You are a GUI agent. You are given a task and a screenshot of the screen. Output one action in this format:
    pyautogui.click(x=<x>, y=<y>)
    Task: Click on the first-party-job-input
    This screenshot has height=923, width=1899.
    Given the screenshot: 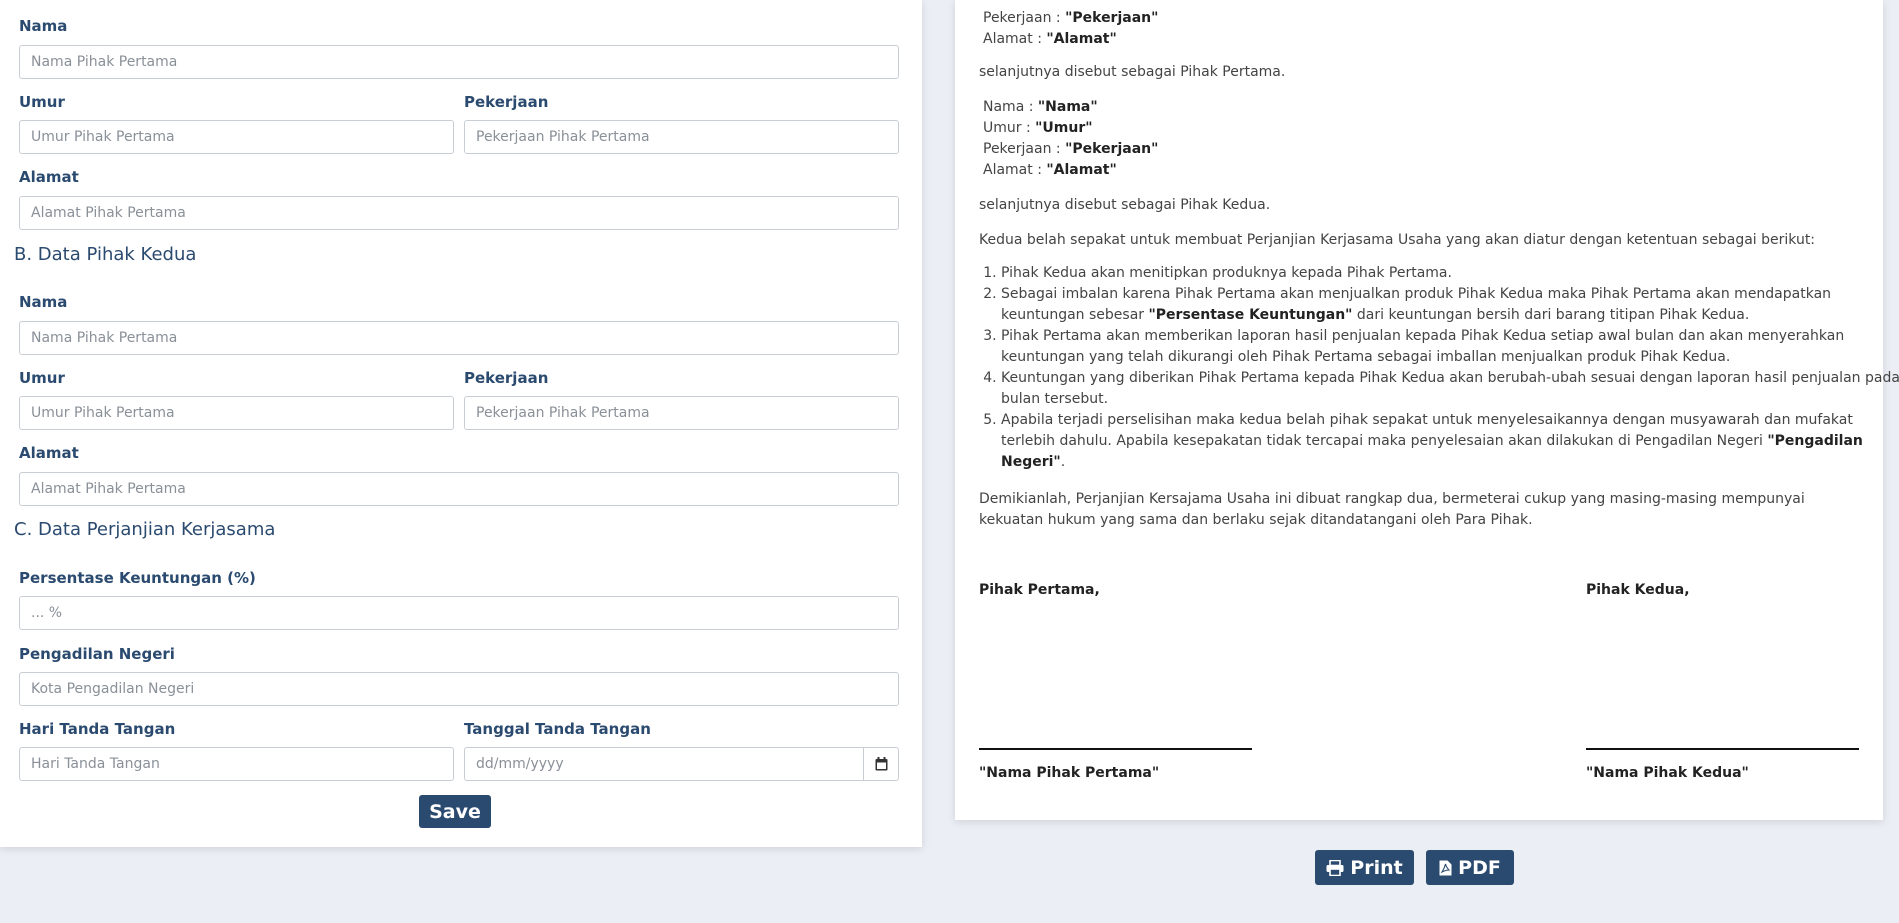 What is the action you would take?
    pyautogui.click(x=681, y=137)
    